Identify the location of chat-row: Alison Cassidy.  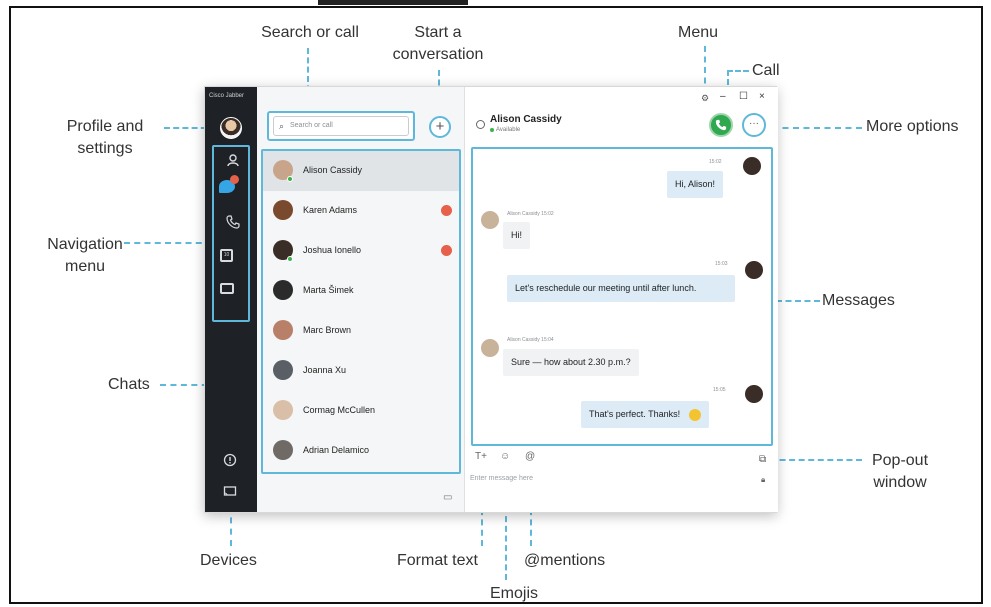
(361, 171).